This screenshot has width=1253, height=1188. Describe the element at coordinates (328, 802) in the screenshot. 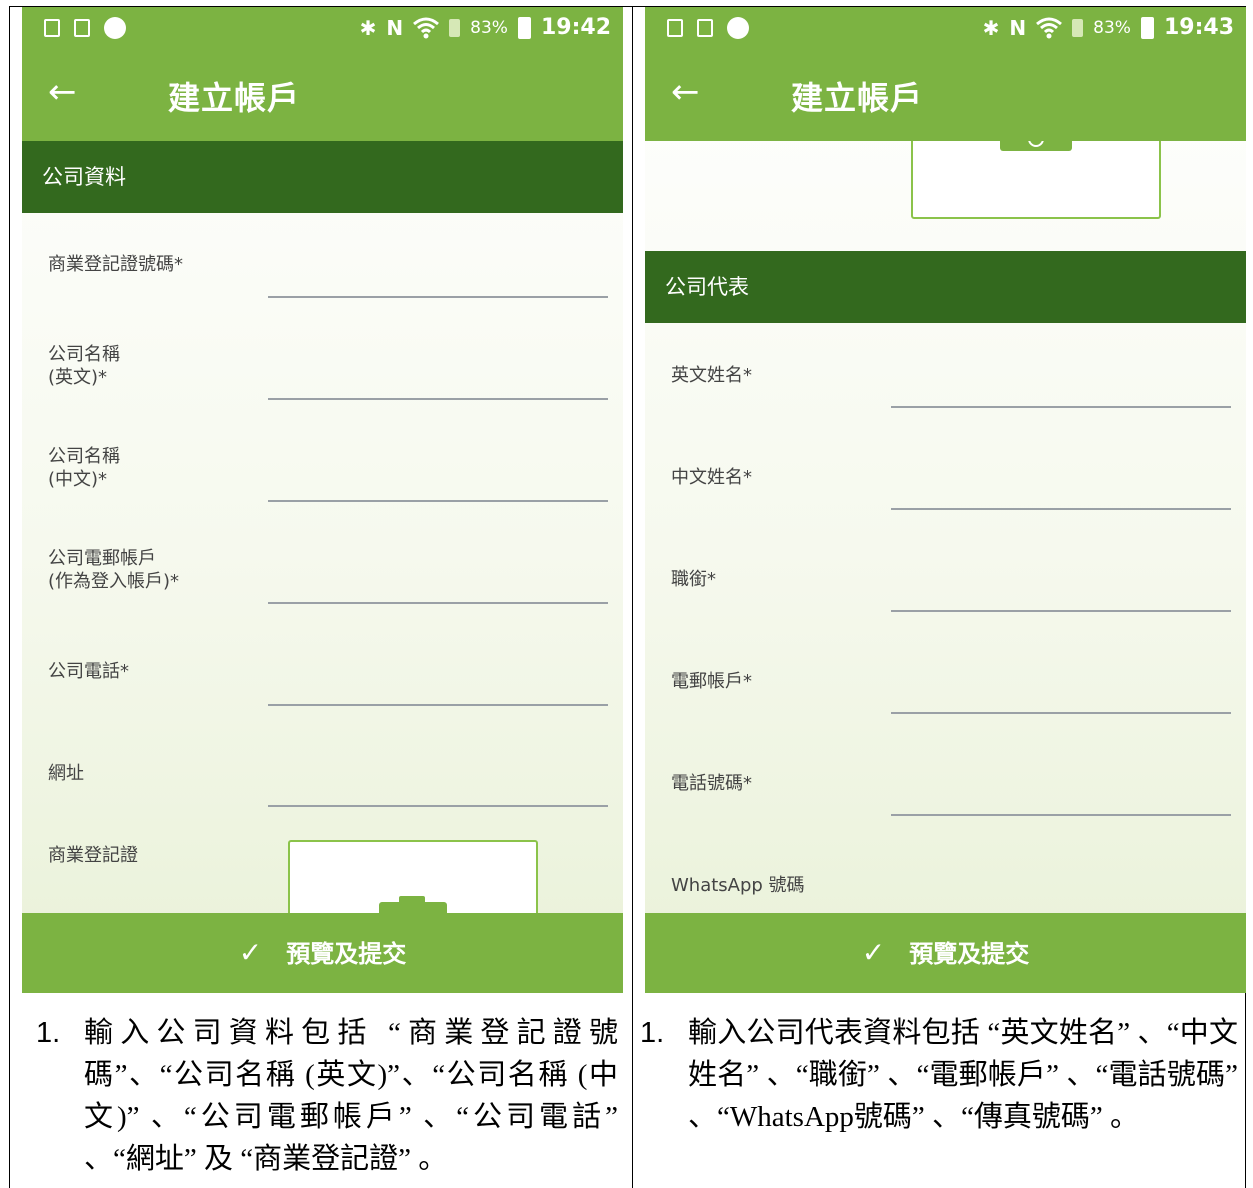

I see `website-field: 網址` at that location.